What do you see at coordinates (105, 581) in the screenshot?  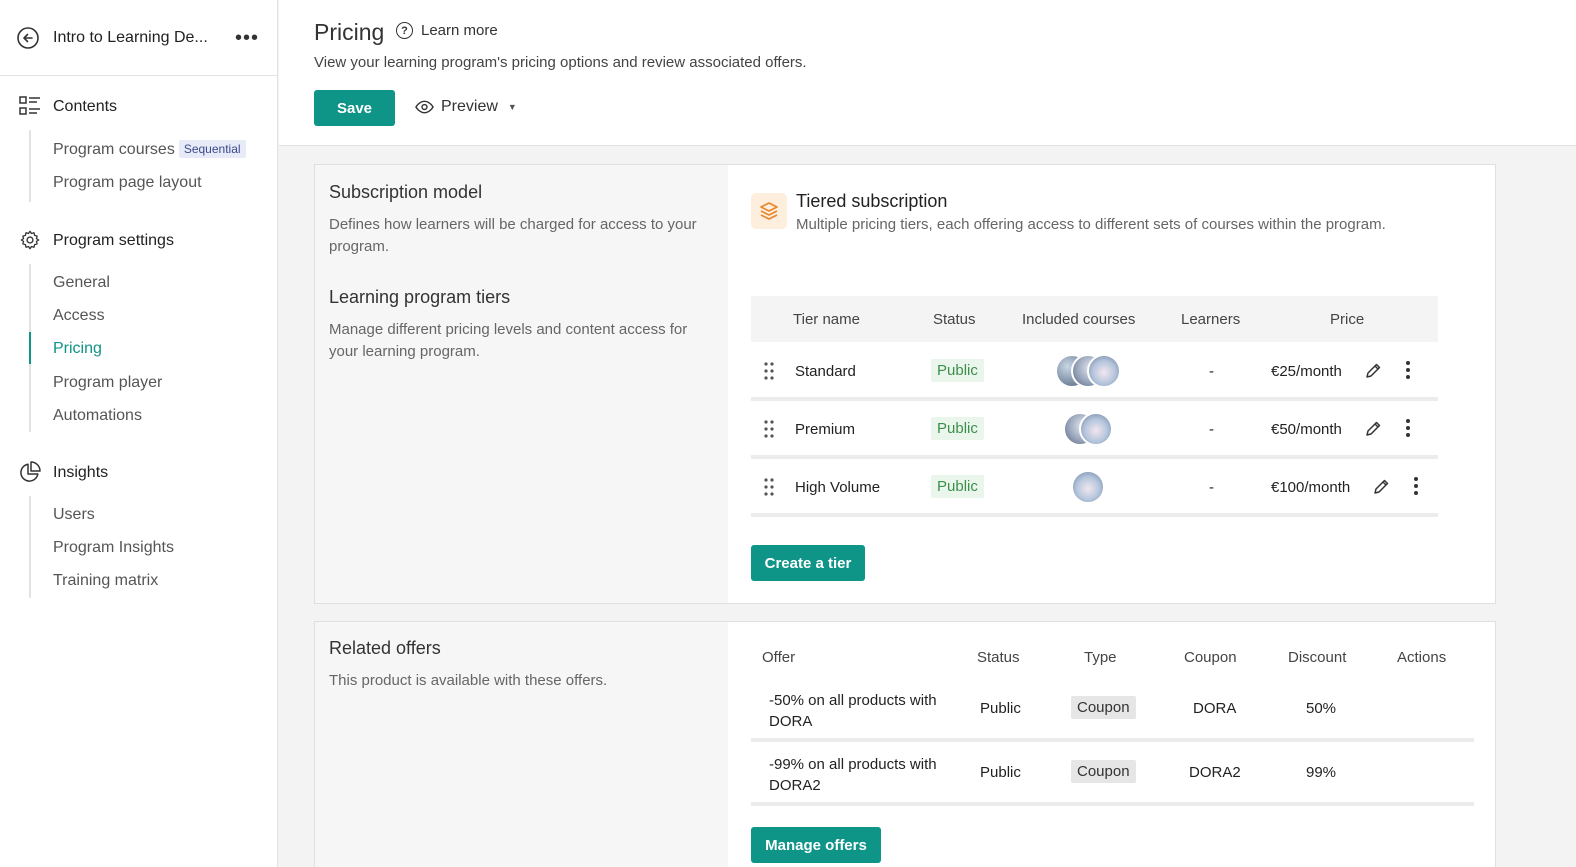 I see `sidebar-item-training-matrix: Training matrix` at bounding box center [105, 581].